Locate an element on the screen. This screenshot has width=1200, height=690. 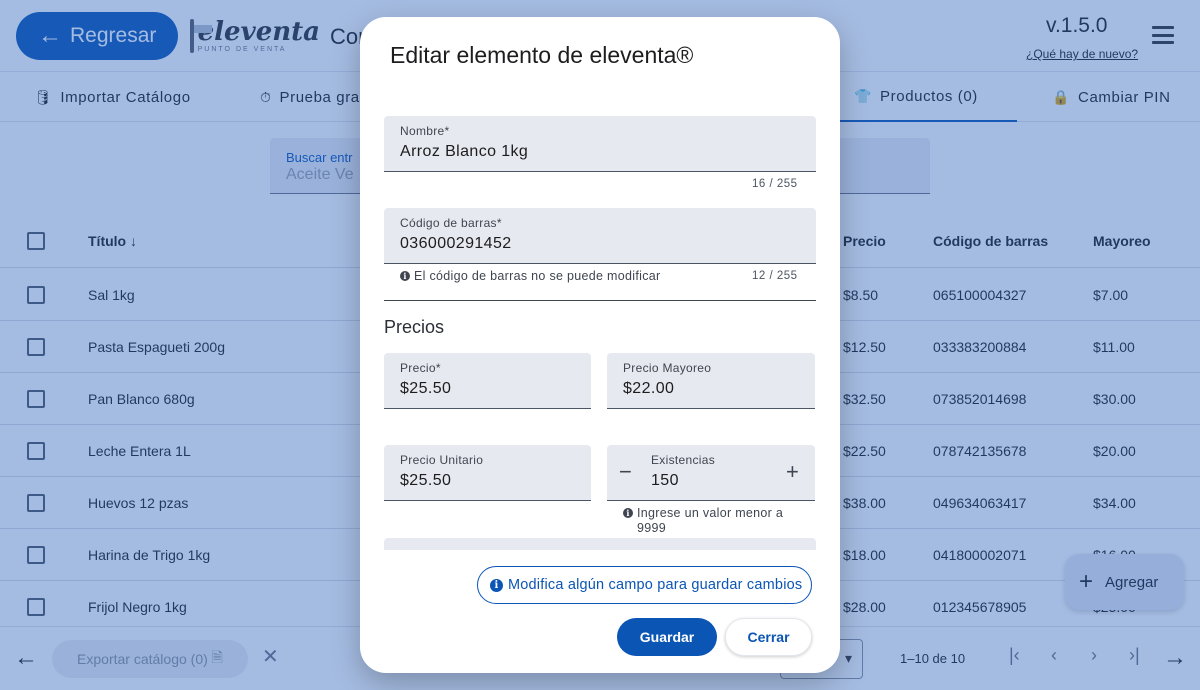
close-button: Cerrar is located at coordinates (768, 637).